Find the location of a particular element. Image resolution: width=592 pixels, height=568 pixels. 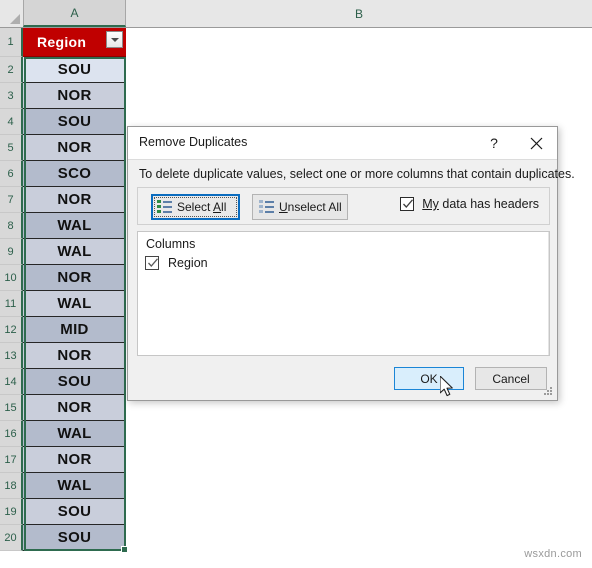

cell-a10: NOR is located at coordinates (74, 278).